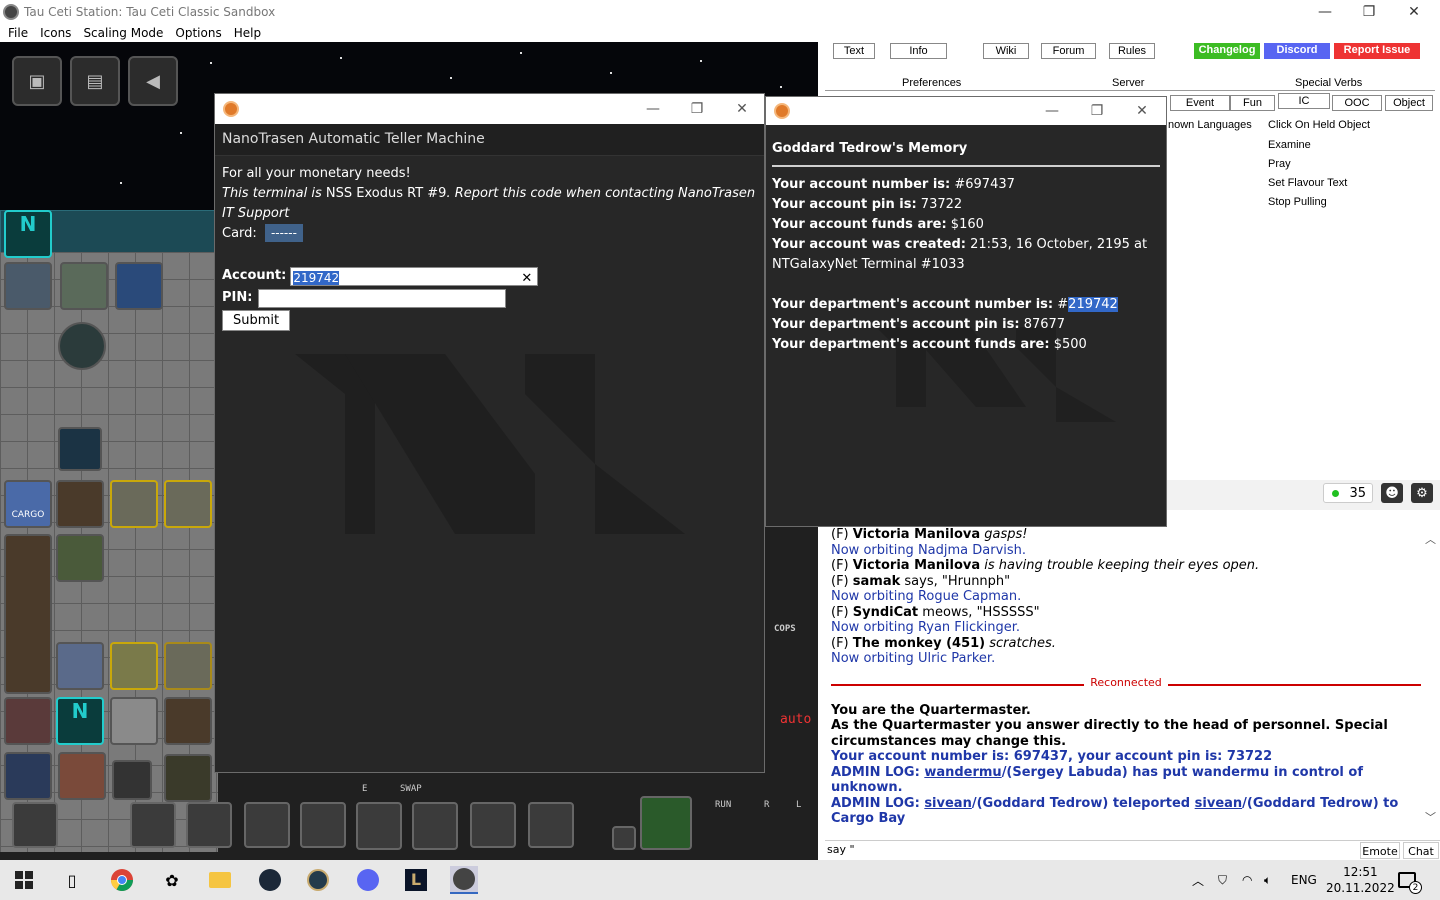 The height and width of the screenshot is (900, 1440). Describe the element at coordinates (122, 880) in the screenshot. I see `chrome-icon` at that location.